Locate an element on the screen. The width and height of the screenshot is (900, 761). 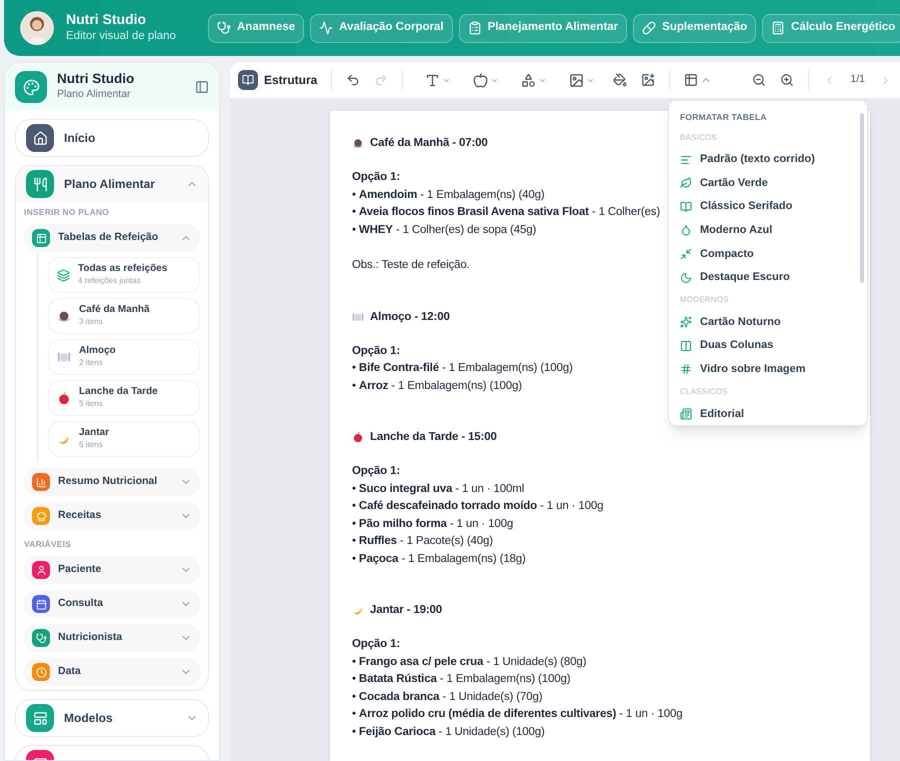
food-item: • Aveia flocos finos Brasil Avena sativa Float - 1 Colher(es) is located at coordinates (506, 212).